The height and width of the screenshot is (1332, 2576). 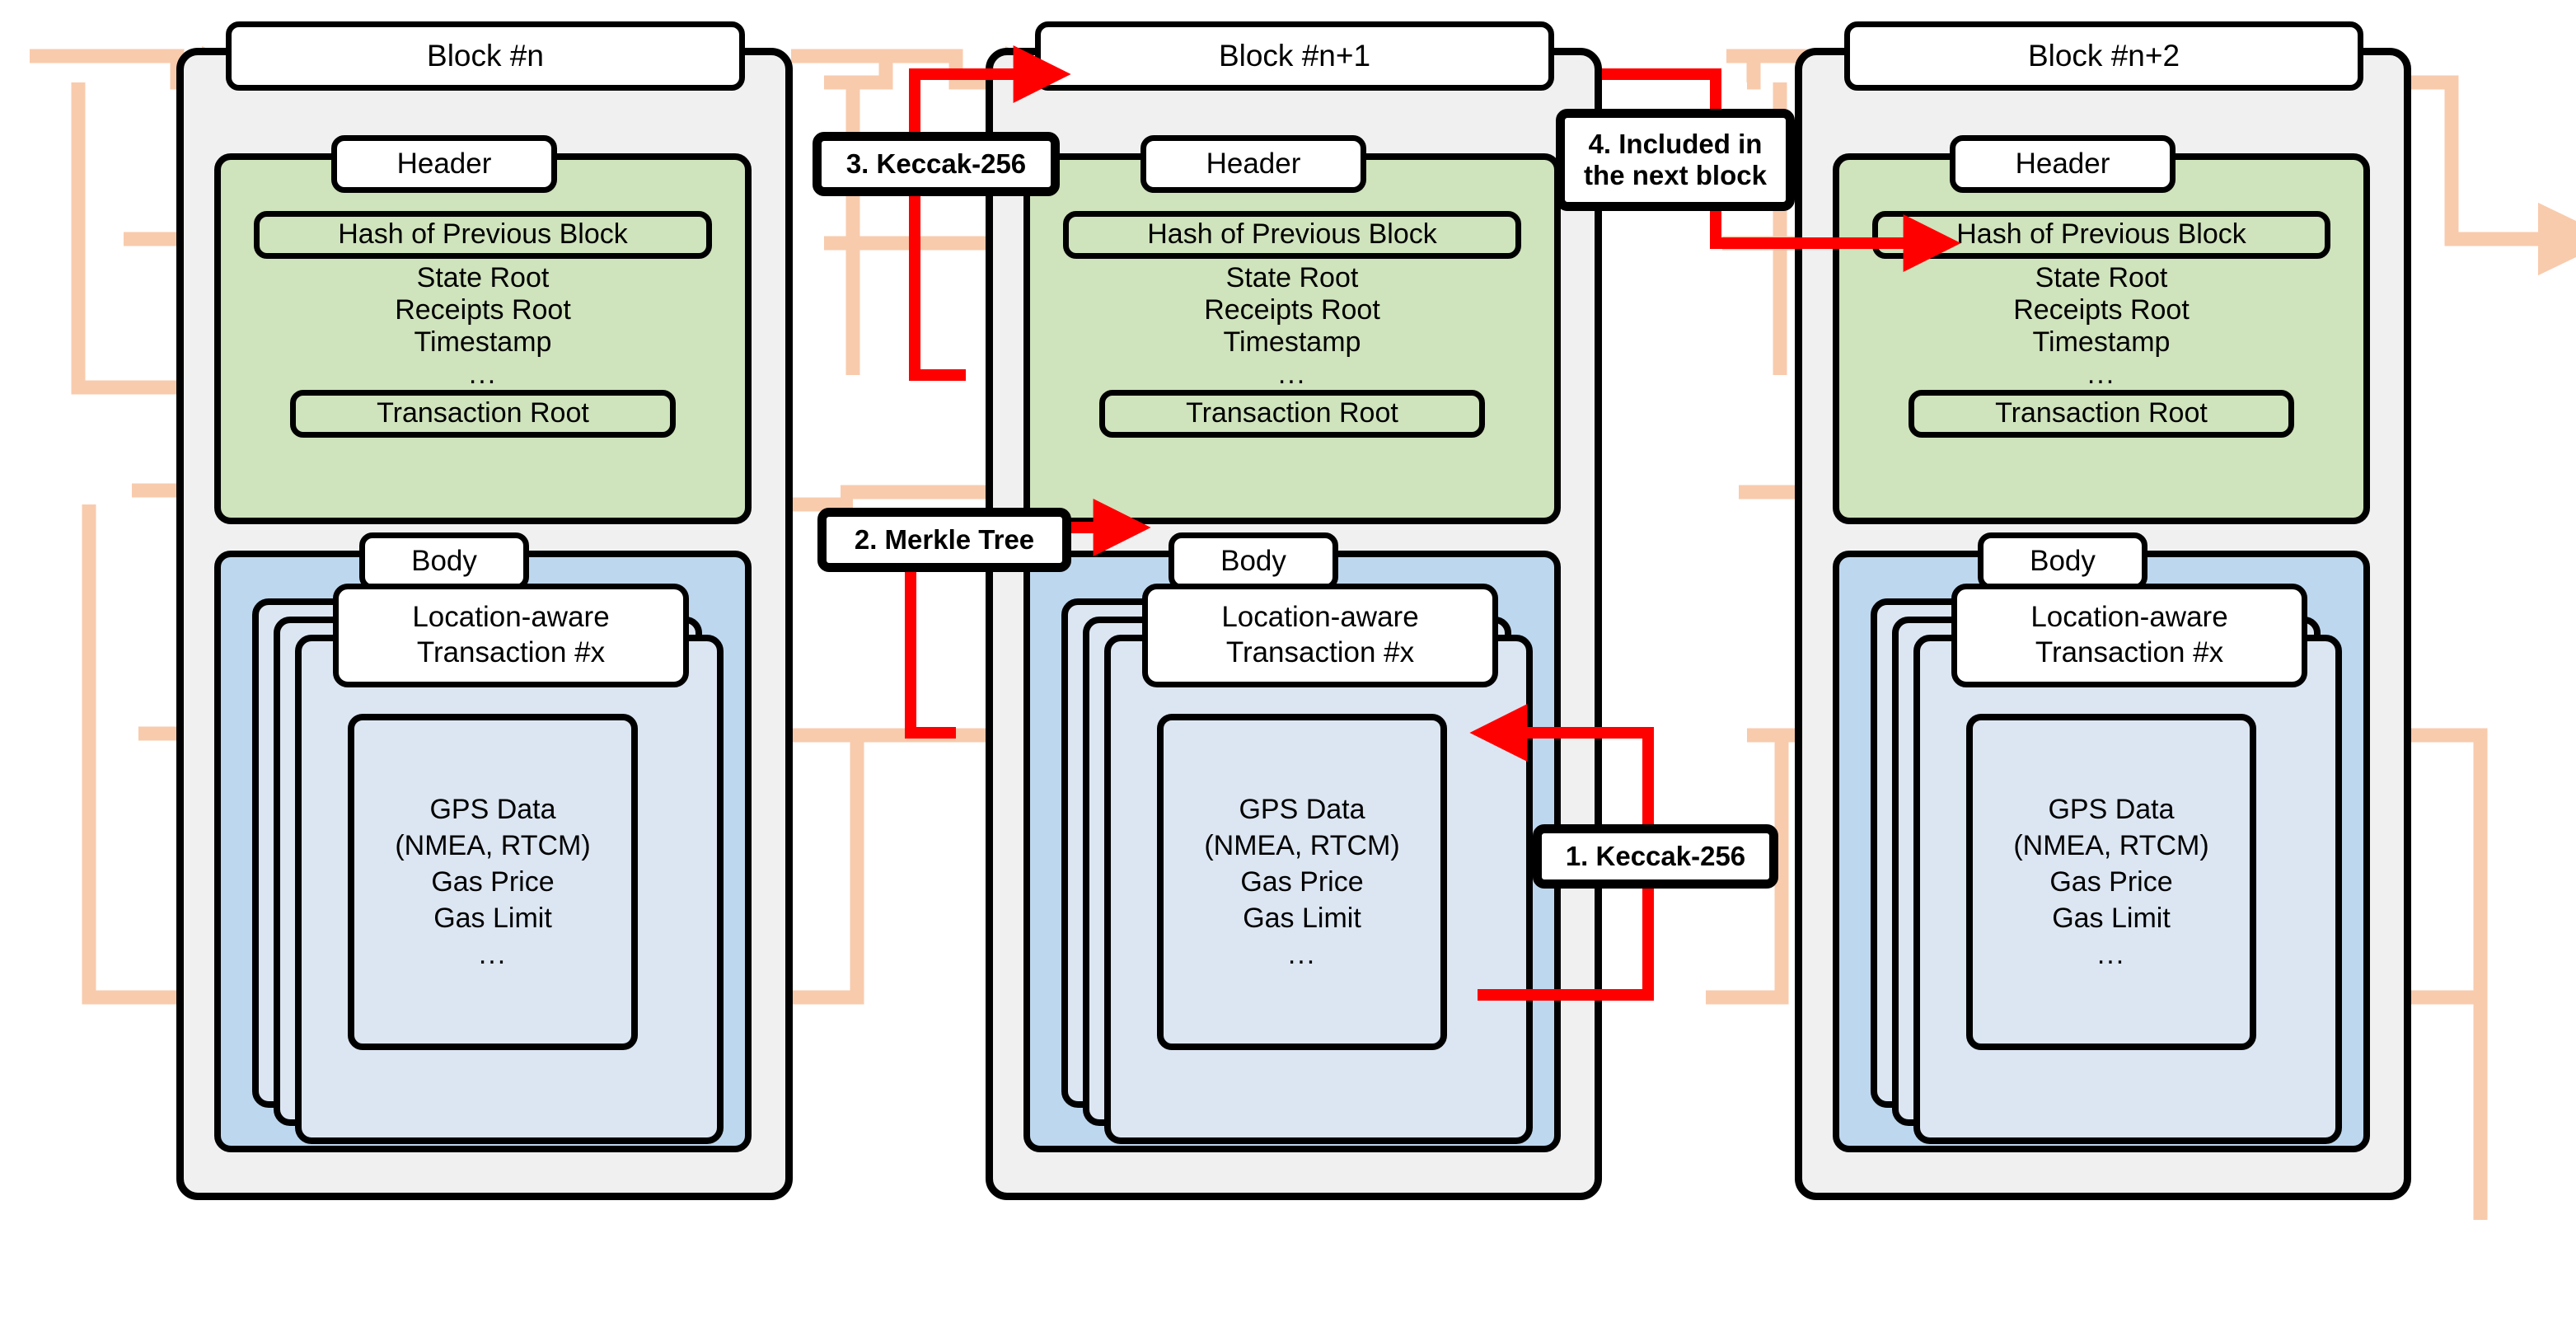 I want to click on callout-step2-line1: 2. Merkle Tree, so click(x=944, y=540).